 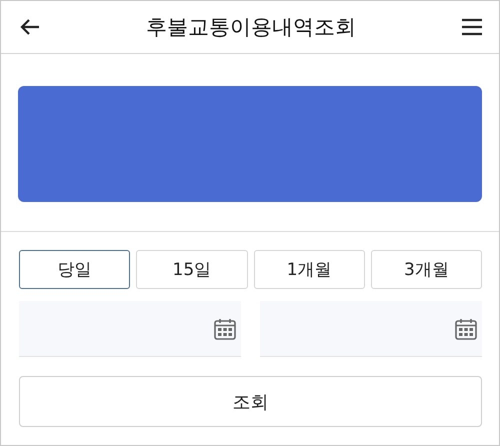 What do you see at coordinates (30, 27) in the screenshot?
I see `back-arrow-icon` at bounding box center [30, 27].